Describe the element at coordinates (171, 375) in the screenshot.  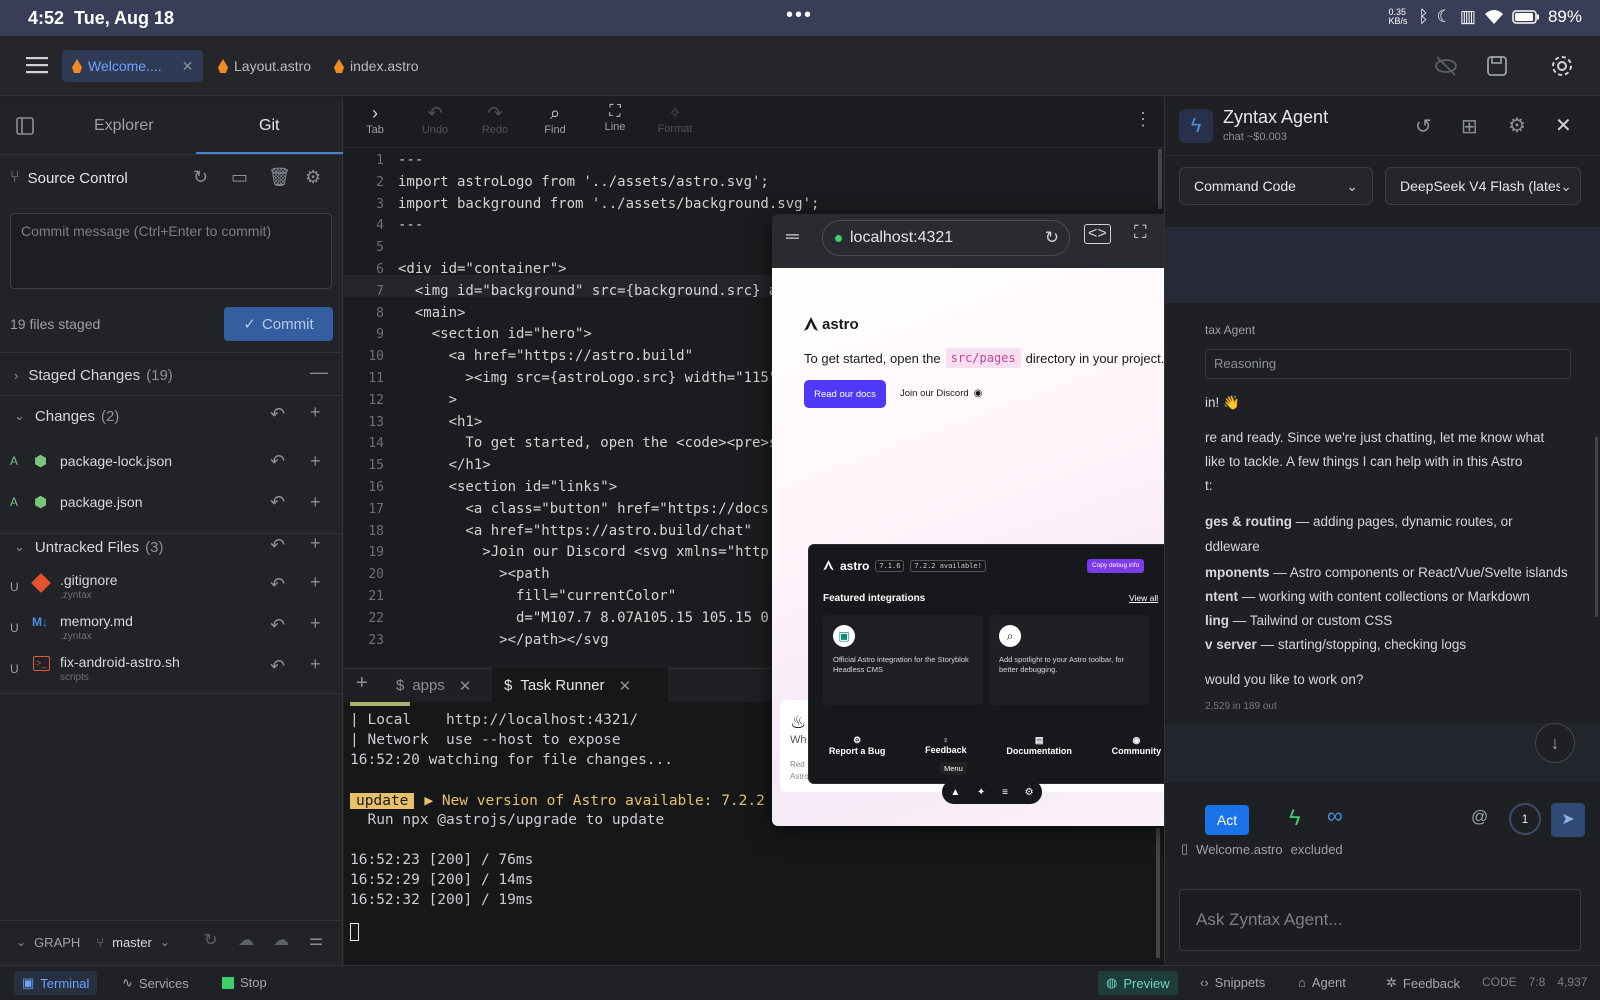
I see `staged-changes-section: › Staged Changes (19)` at that location.